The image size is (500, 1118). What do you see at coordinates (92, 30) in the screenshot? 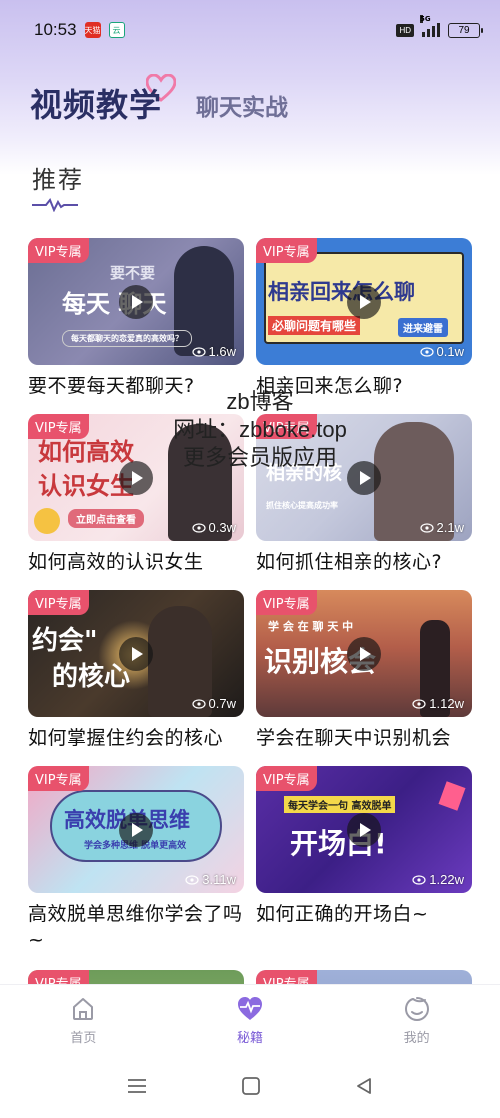
I see `tmall-app-icon: 天猫` at bounding box center [92, 30].